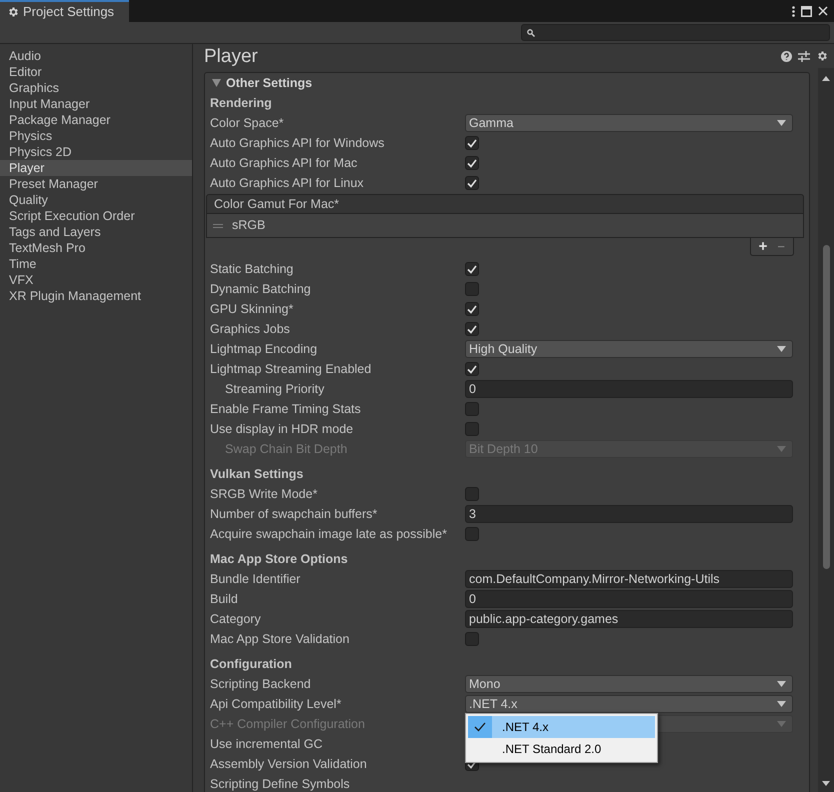  What do you see at coordinates (291, 369) in the screenshot?
I see `field-label: Lightmap Streaming Enabled` at bounding box center [291, 369].